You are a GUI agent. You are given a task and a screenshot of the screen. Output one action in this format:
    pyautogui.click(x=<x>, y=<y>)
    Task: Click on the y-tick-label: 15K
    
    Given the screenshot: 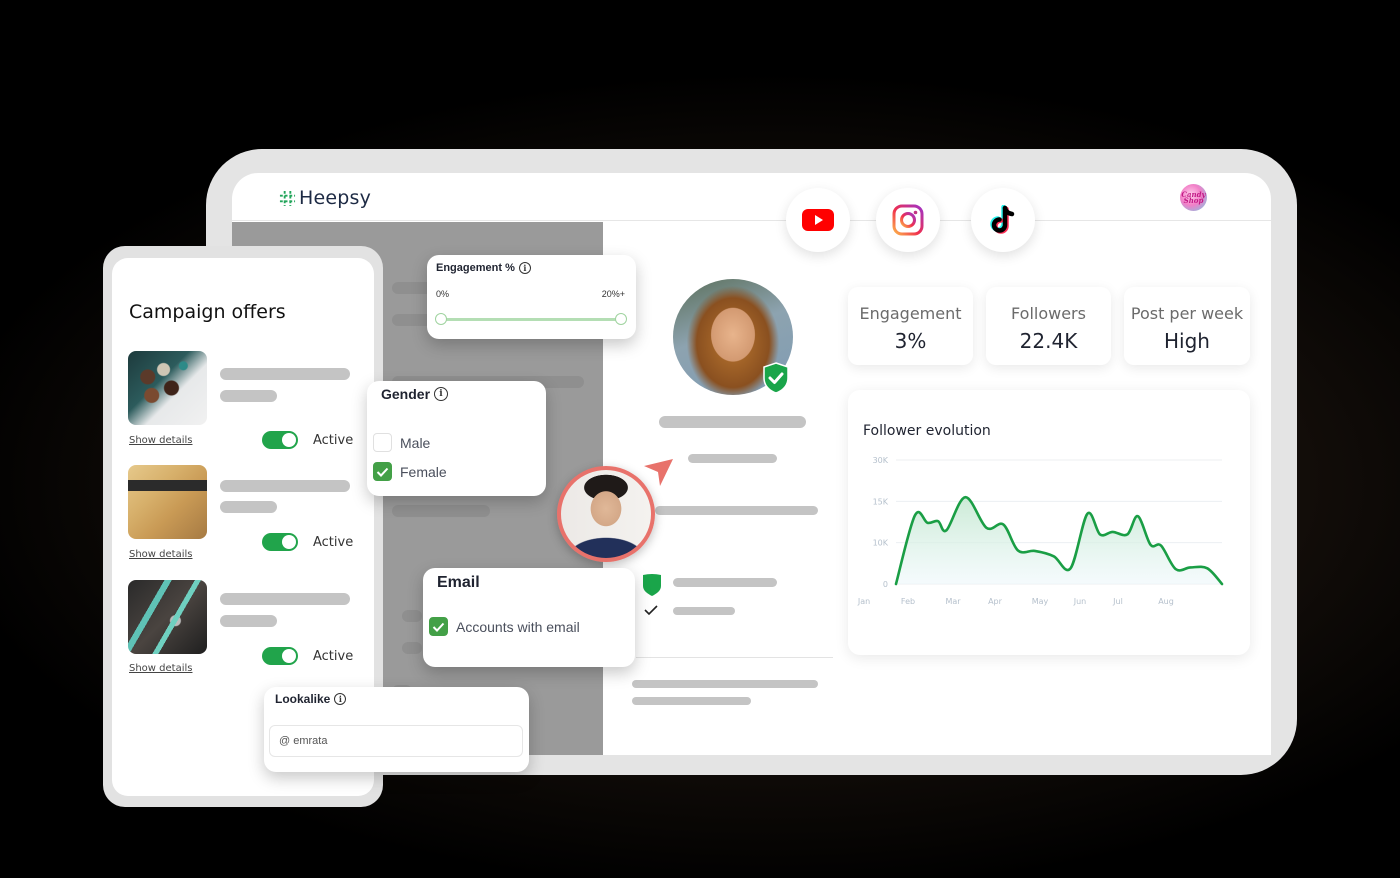 What is the action you would take?
    pyautogui.click(x=881, y=501)
    